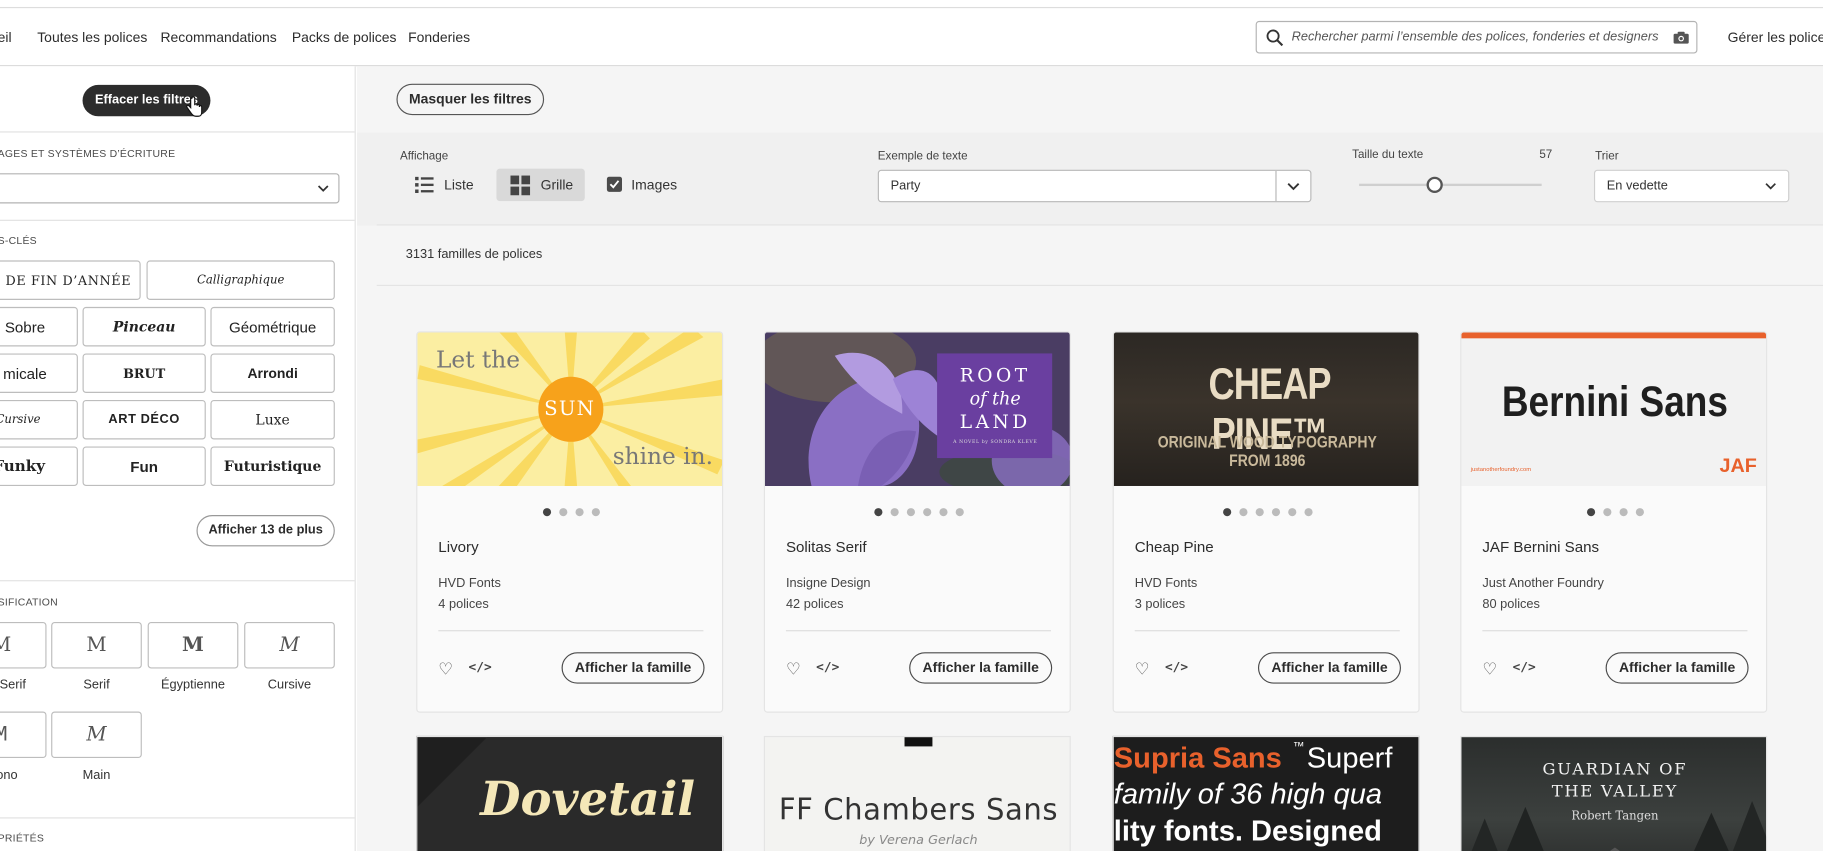 Image resolution: width=1823 pixels, height=851 pixels. Describe the element at coordinates (424, 156) in the screenshot. I see `display-label: Affichage` at that location.